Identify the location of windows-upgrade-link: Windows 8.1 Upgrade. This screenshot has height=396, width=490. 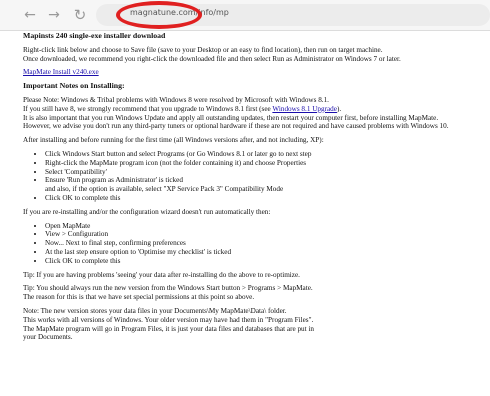
(304, 109).